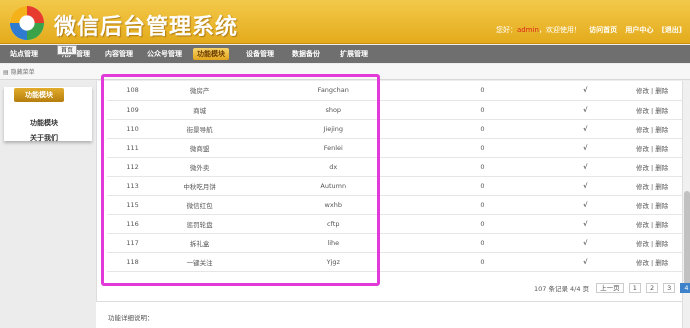 This screenshot has width=690, height=328. I want to click on nav-function-modules: 功能模块, so click(211, 54).